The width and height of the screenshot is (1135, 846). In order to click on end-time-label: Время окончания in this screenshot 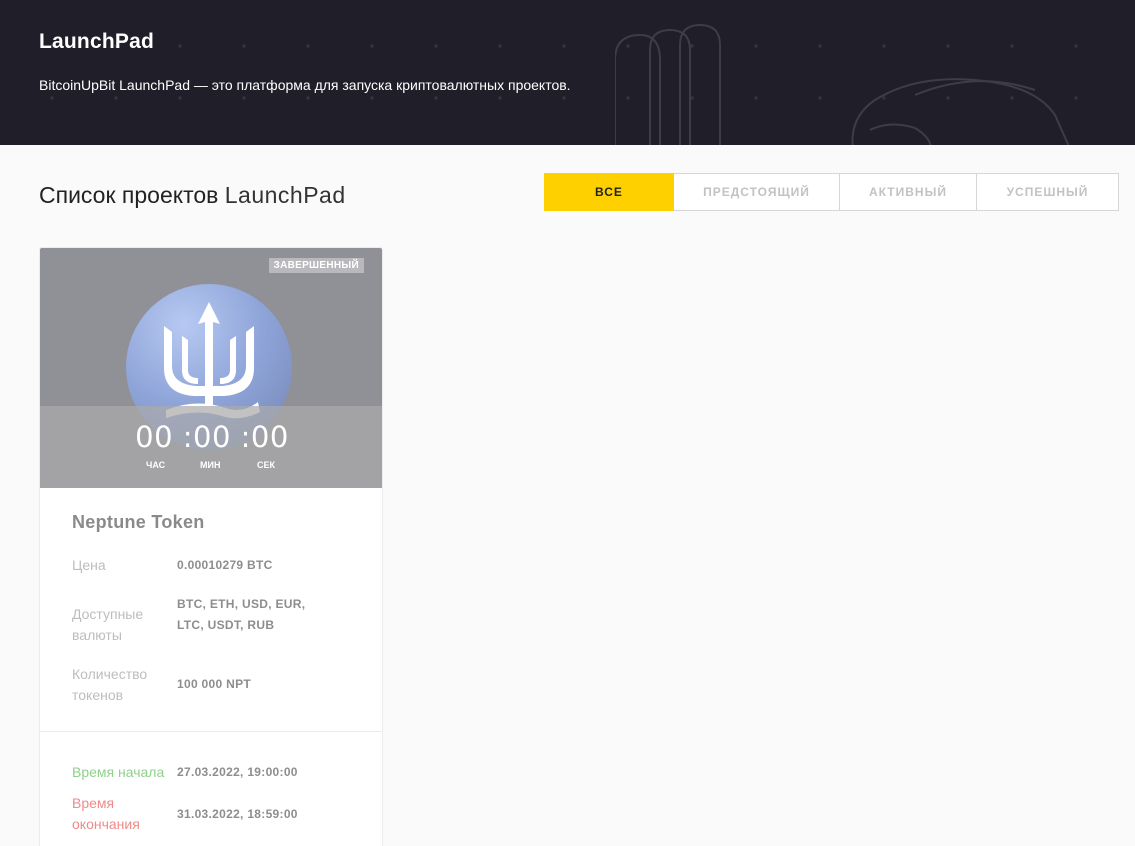, I will do `click(106, 813)`.